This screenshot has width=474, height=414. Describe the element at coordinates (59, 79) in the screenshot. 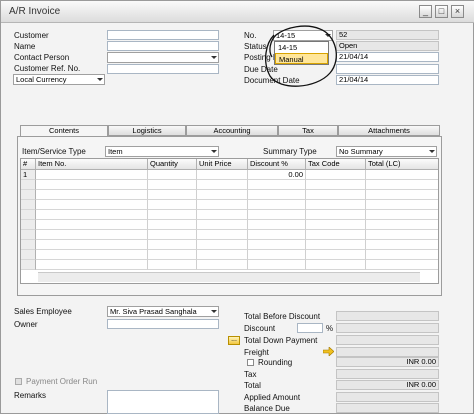

I see `currency-dropdown: Local Currency` at that location.